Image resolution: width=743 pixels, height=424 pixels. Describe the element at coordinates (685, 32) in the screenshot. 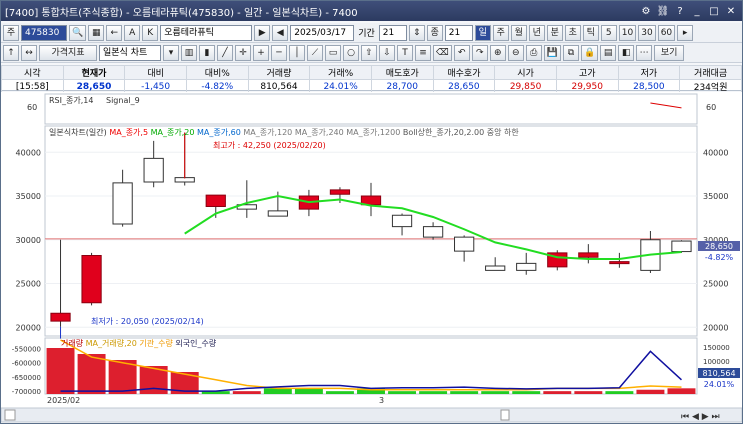

I see `expand-icon: ▸` at that location.